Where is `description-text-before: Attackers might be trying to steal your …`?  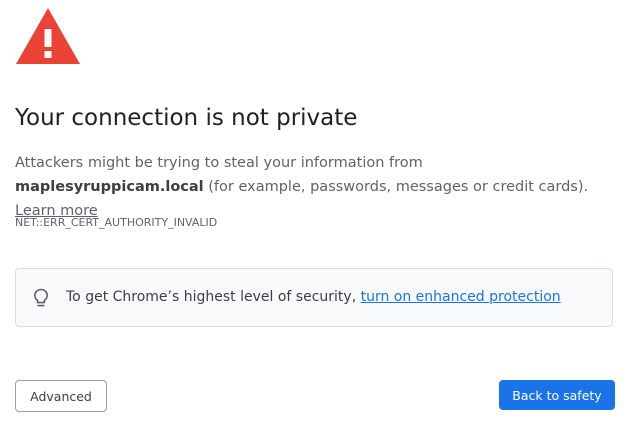
description-text-before: Attackers might be trying to steal your … is located at coordinates (219, 163).